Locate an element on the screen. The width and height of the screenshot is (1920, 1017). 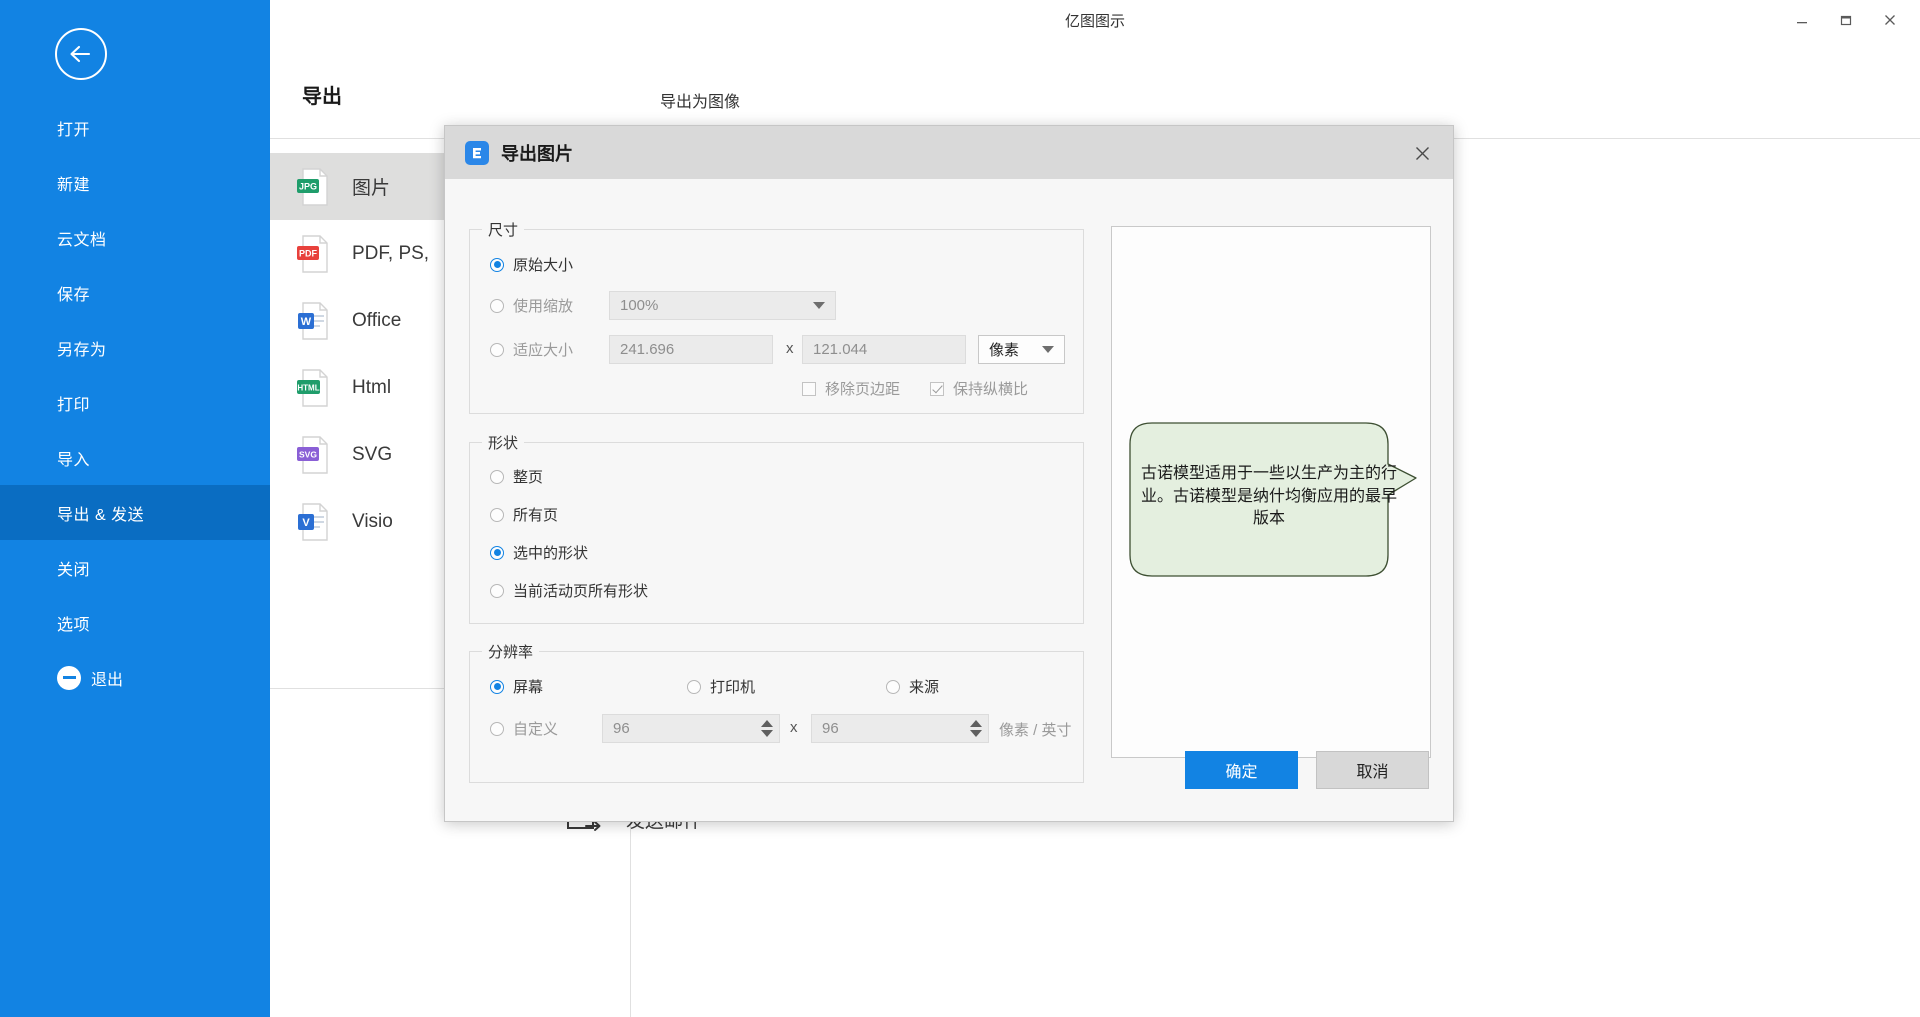
sidebar-item-open: 打开 is located at coordinates (135, 127).